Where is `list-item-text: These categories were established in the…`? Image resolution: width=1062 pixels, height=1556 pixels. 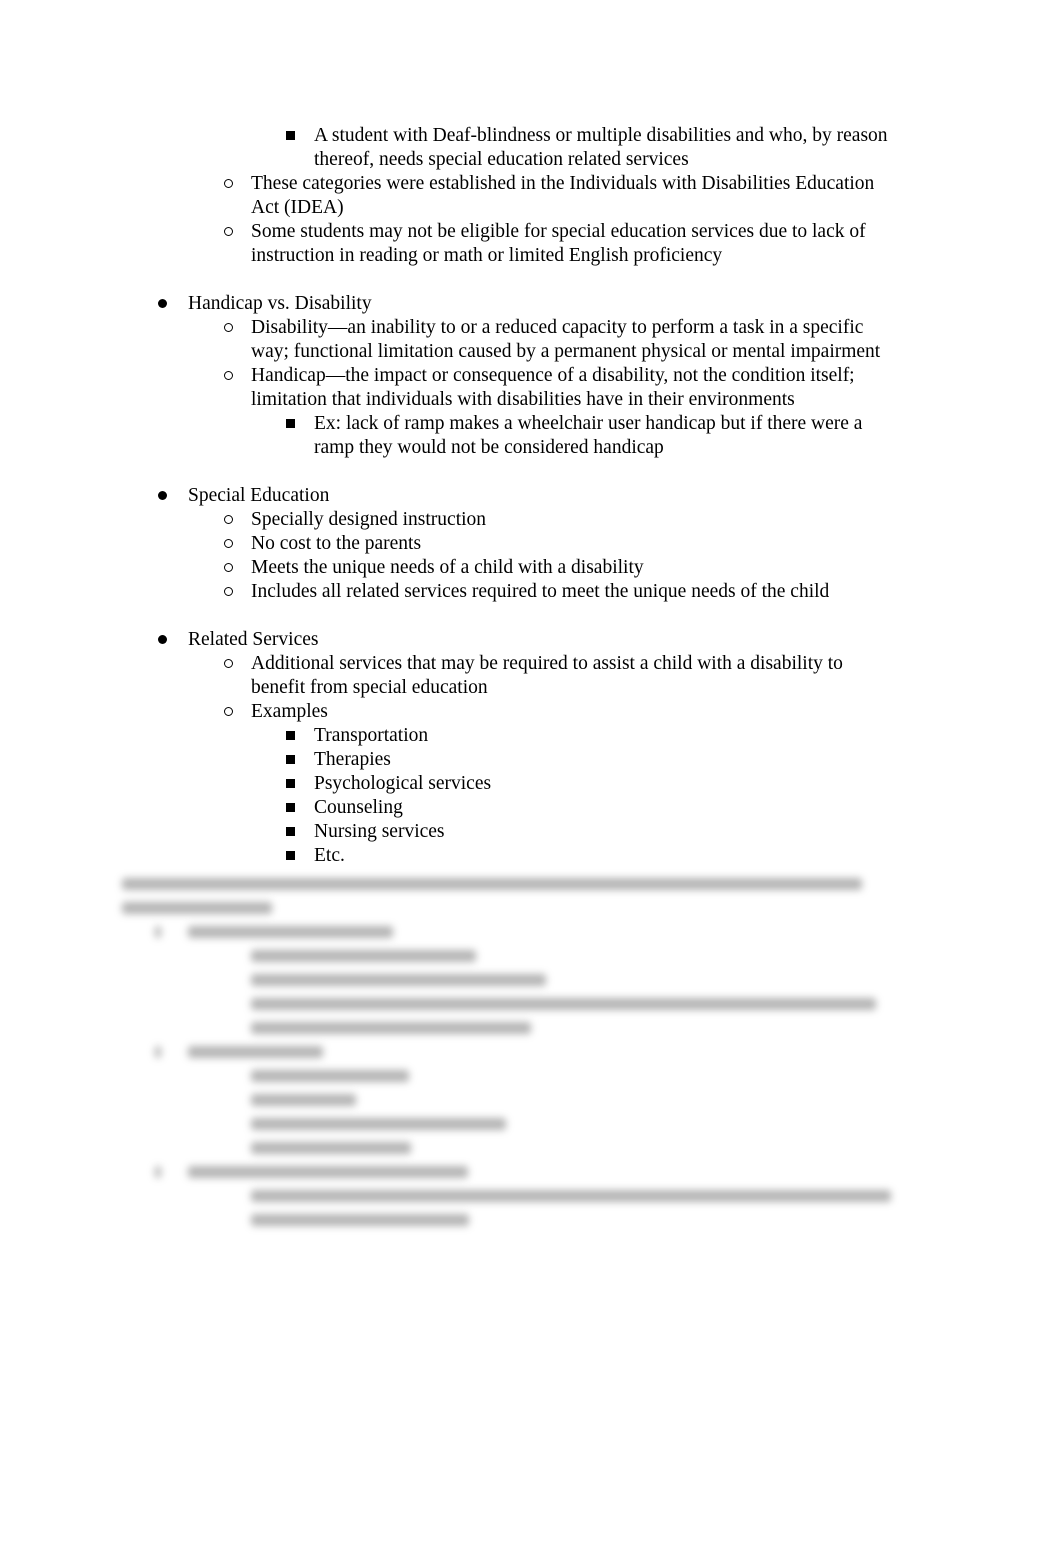
list-item-text: These categories were established in the… is located at coordinates (563, 183).